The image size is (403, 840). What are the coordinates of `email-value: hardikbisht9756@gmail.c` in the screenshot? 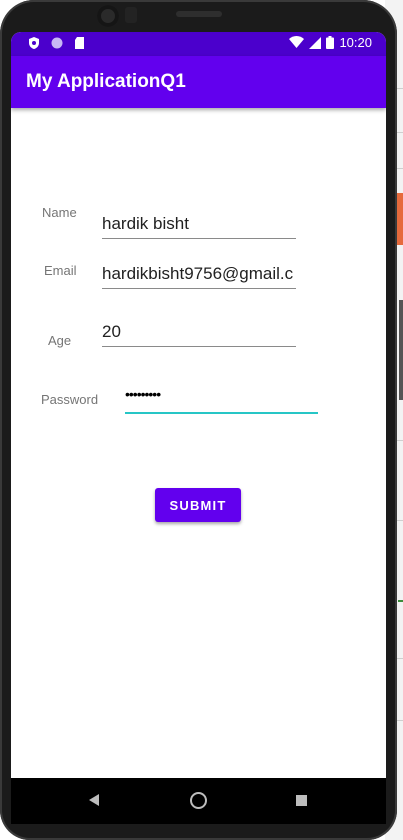 It's located at (198, 273).